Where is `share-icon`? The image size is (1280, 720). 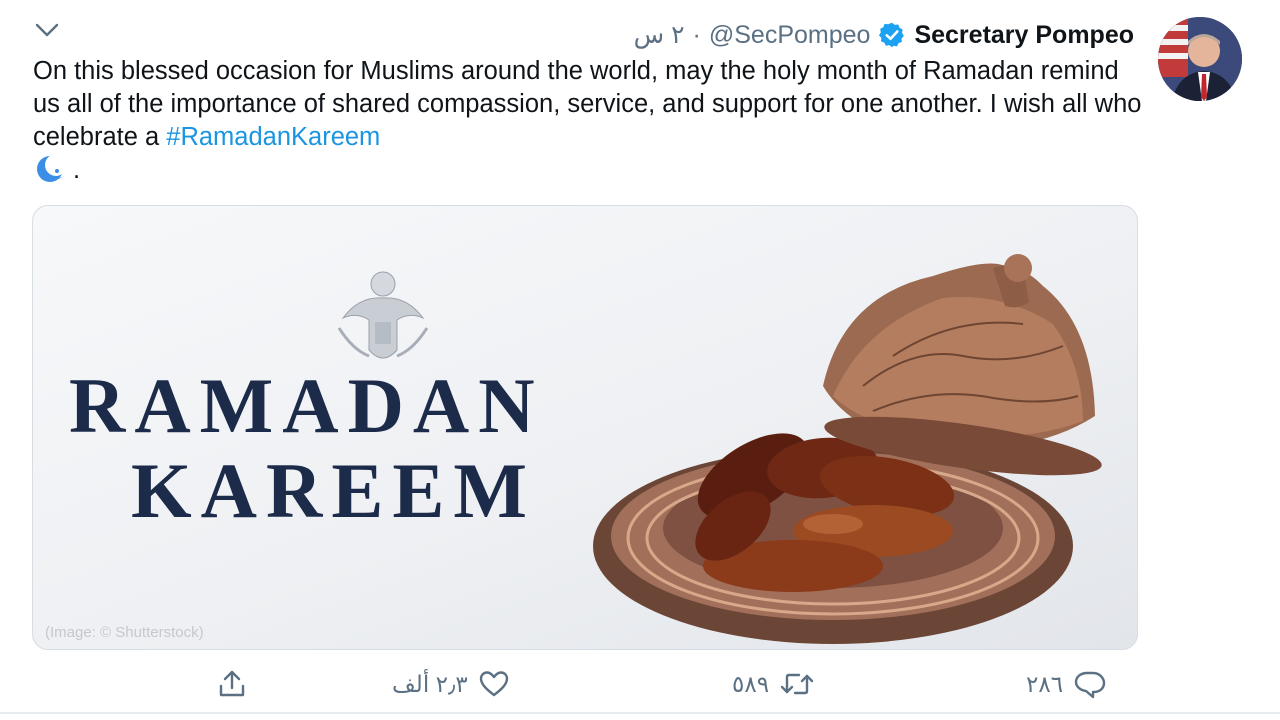
share-icon is located at coordinates (232, 683).